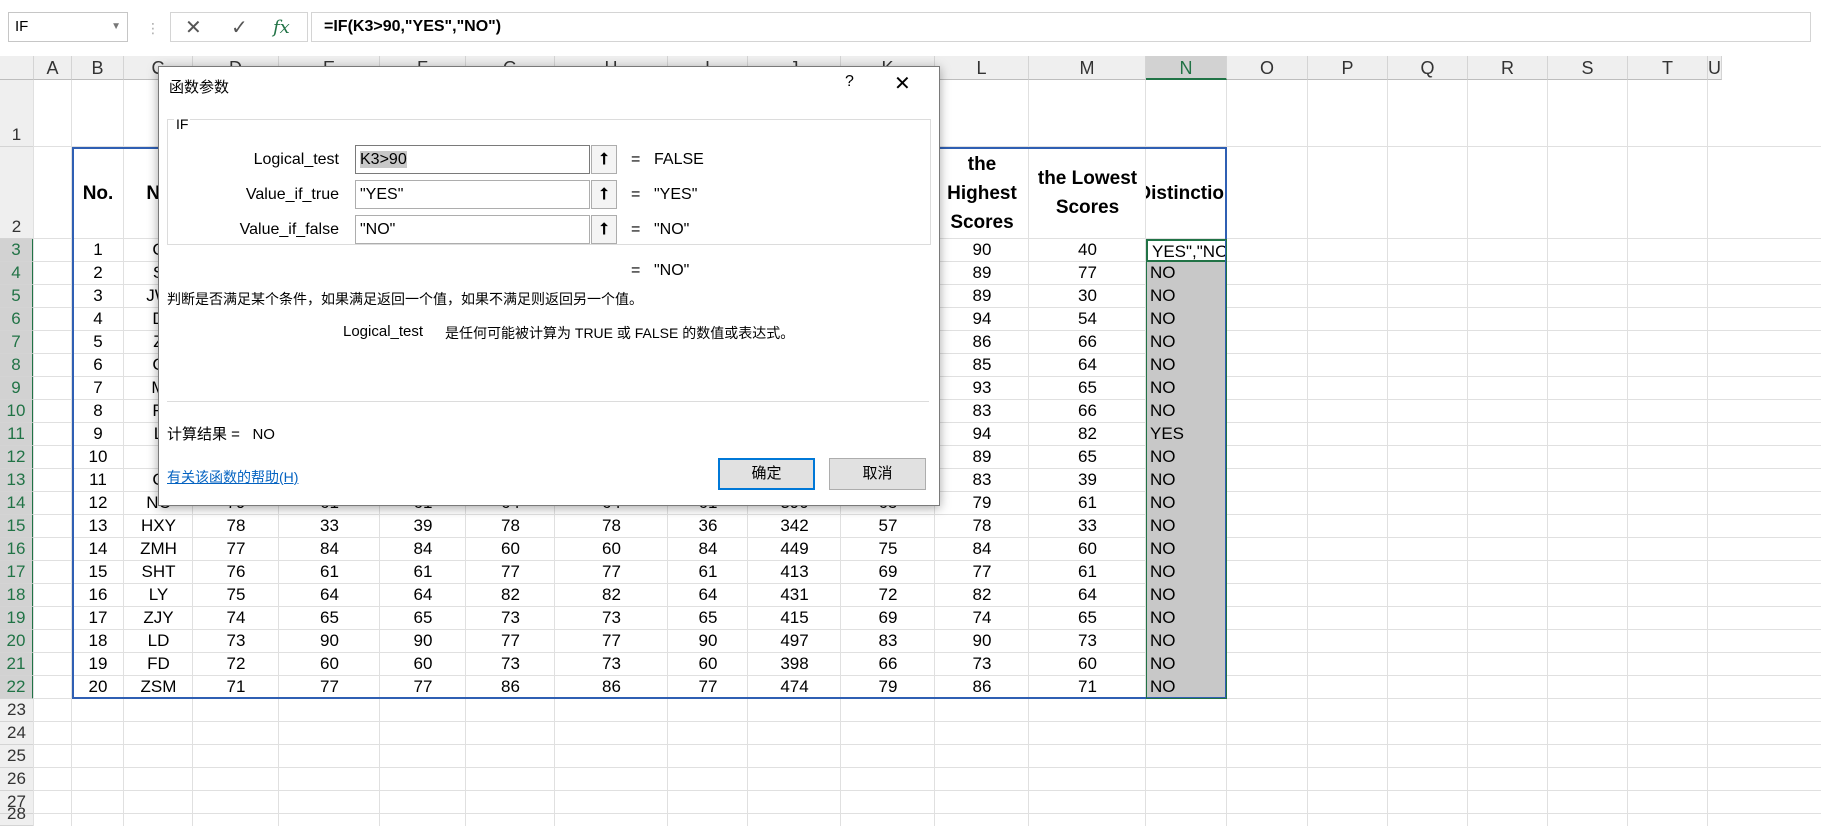  I want to click on drag-handle-icon: ⋮, so click(153, 28).